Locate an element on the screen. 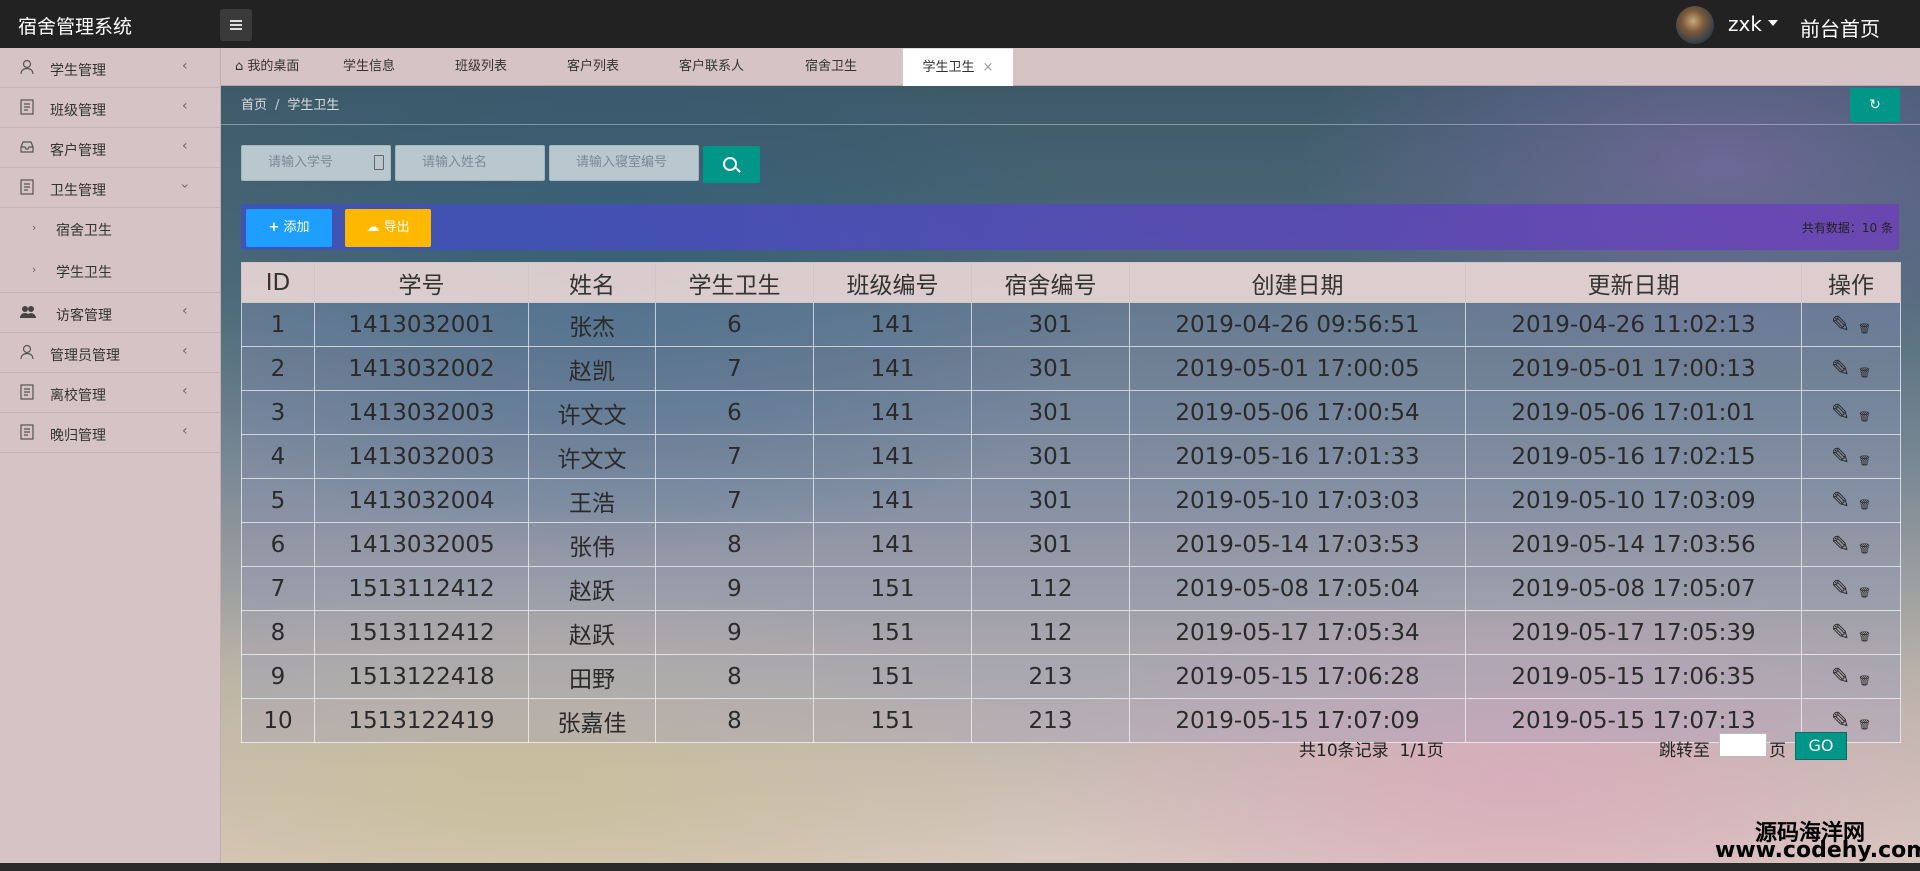  sidebar-subitem-dorm-hygiene: › 宿舍卫生 is located at coordinates (110, 229).